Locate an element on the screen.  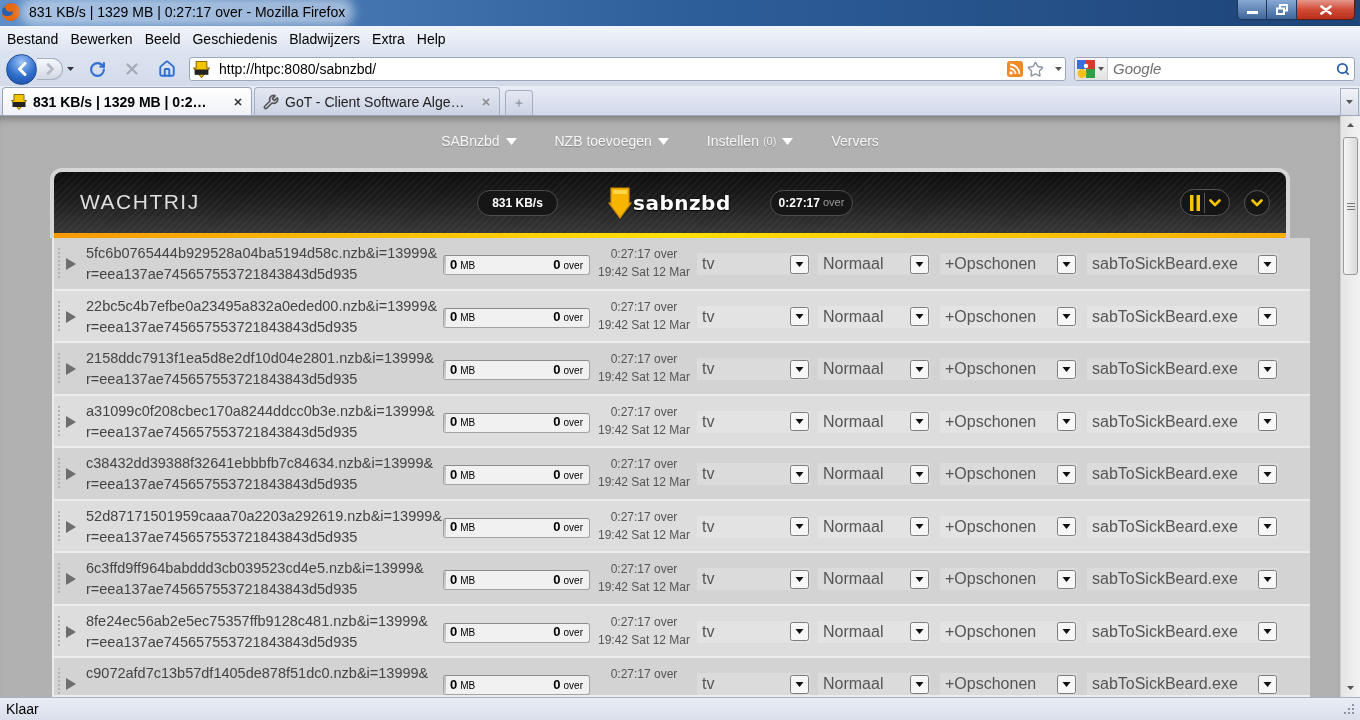
stop-icon is located at coordinates (132, 69).